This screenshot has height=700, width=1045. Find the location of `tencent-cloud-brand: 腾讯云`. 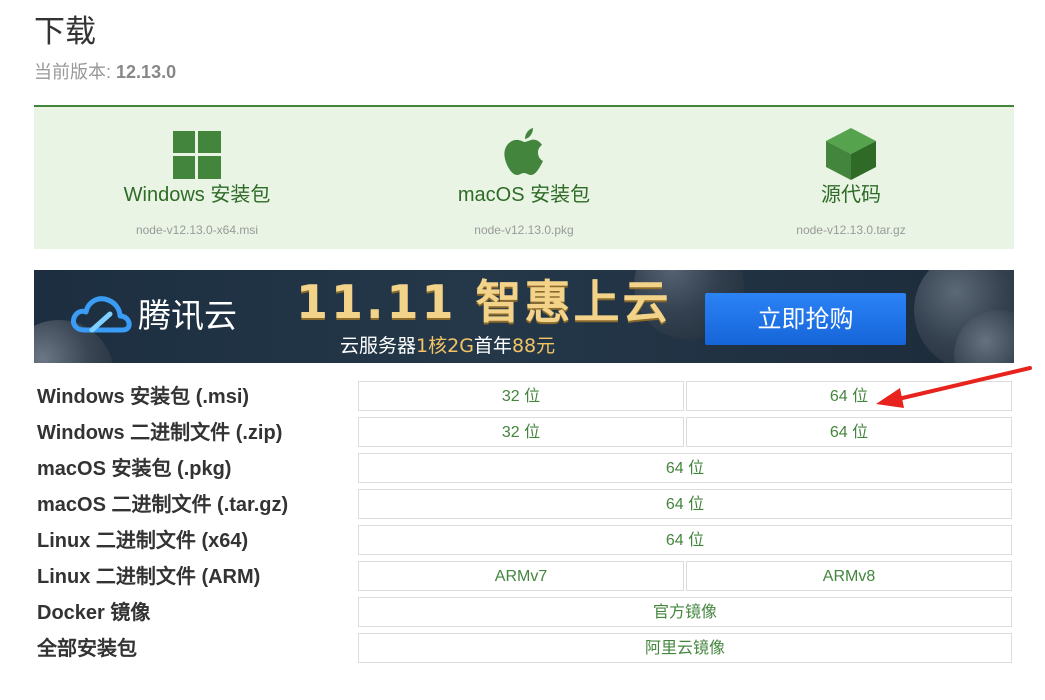

tencent-cloud-brand: 腾讯云 is located at coordinates (187, 315).